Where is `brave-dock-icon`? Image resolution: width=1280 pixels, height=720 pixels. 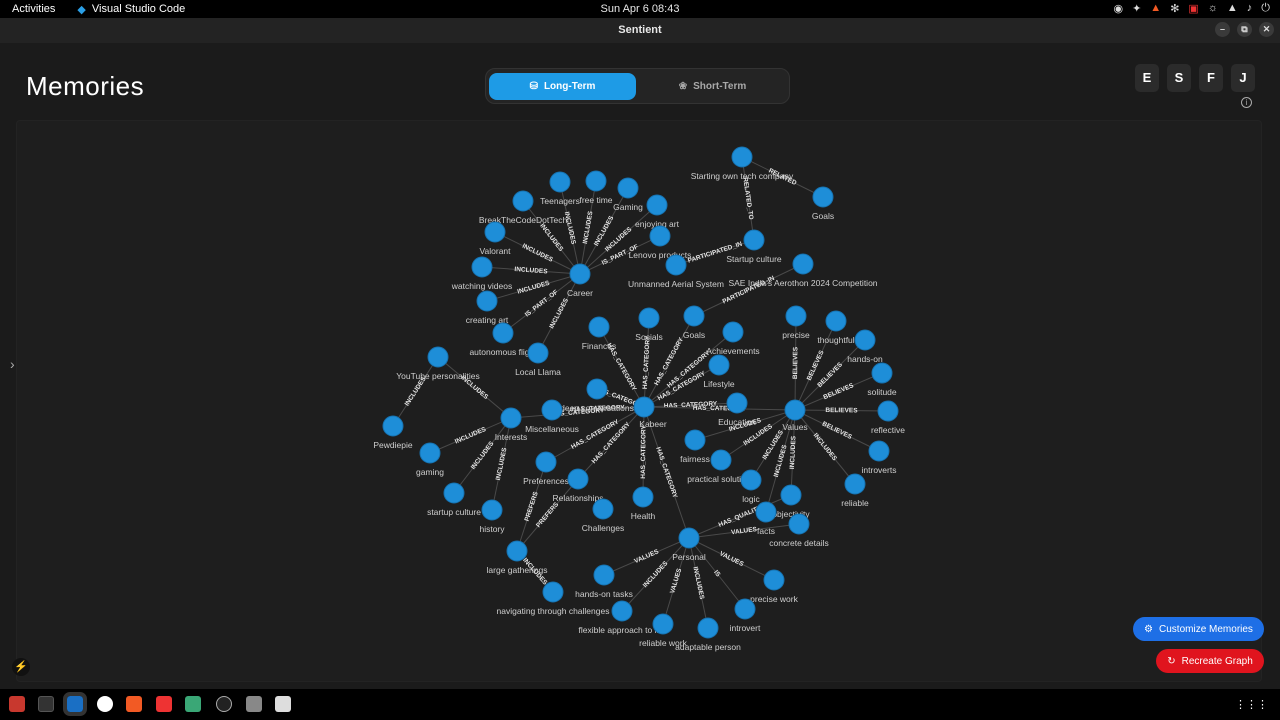 brave-dock-icon is located at coordinates (134, 704).